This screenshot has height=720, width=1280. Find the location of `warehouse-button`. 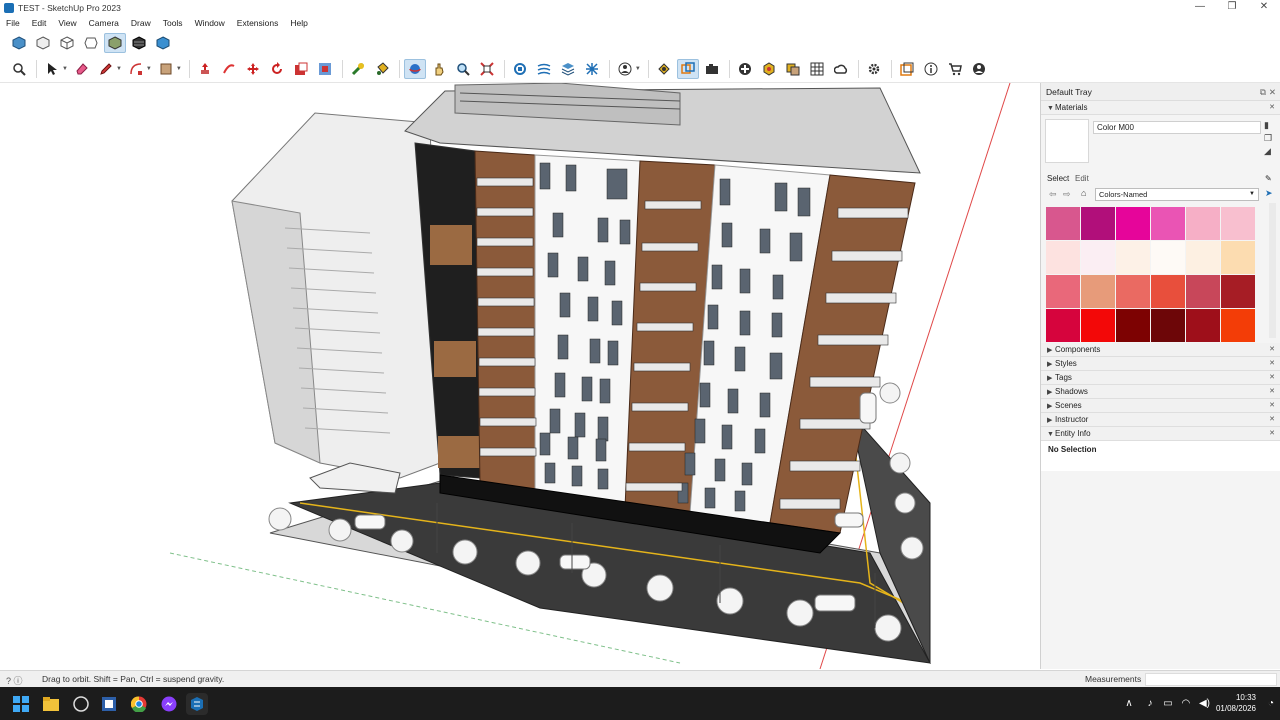

warehouse-button is located at coordinates (520, 69).